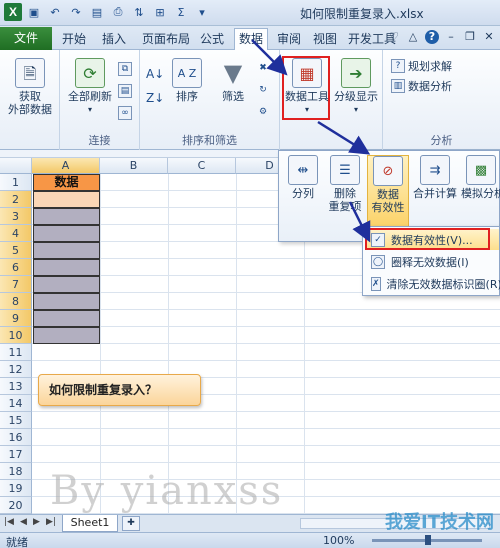  I want to click on row-header-6: 6, so click(16, 267).